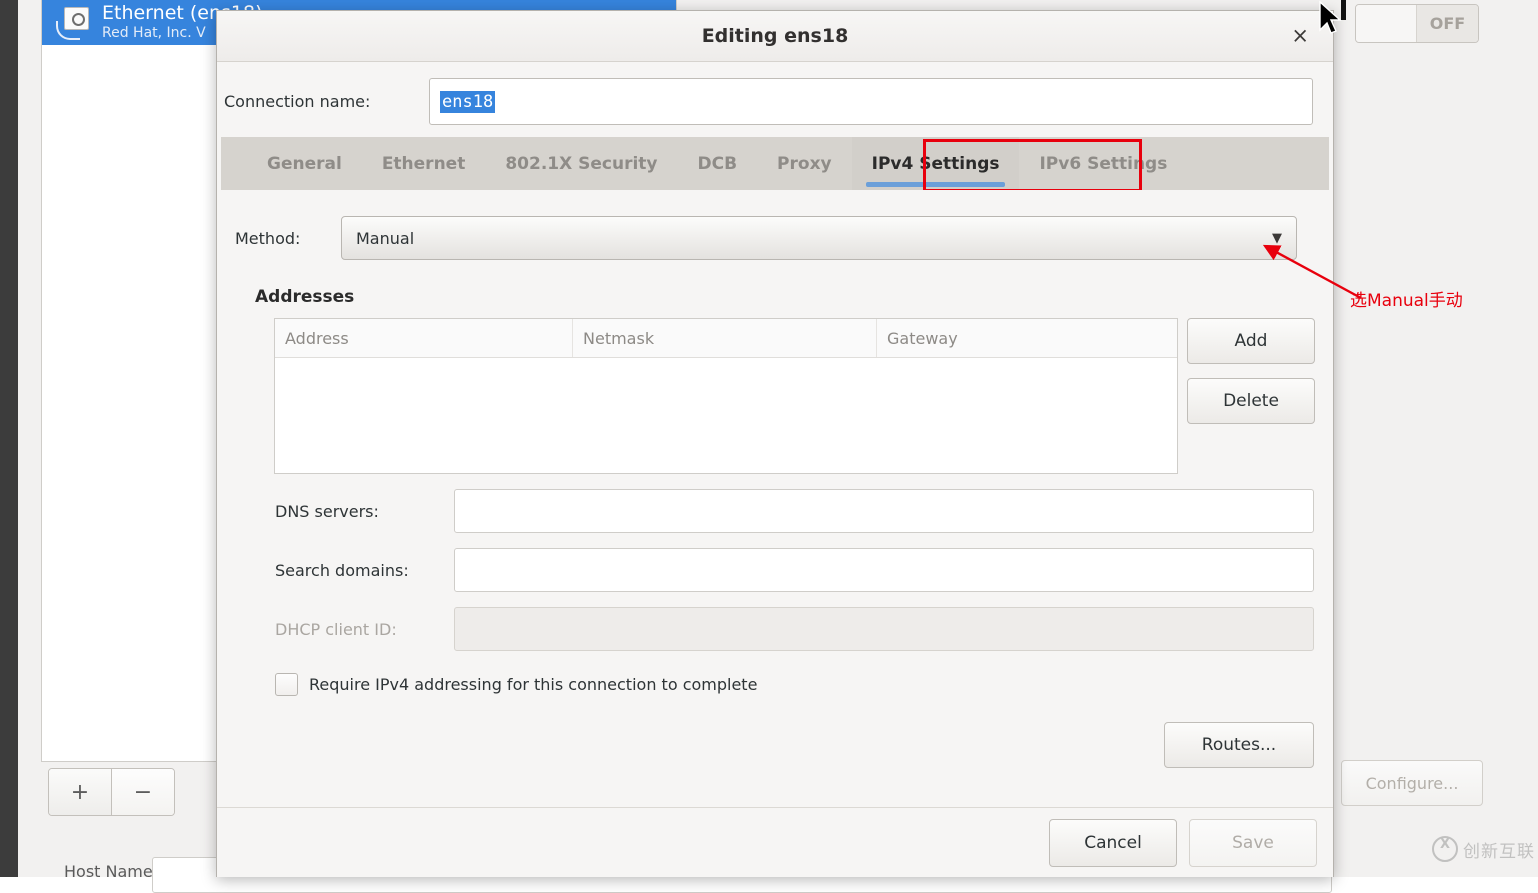  Describe the element at coordinates (884, 511) in the screenshot. I see `dns-servers-input` at that location.